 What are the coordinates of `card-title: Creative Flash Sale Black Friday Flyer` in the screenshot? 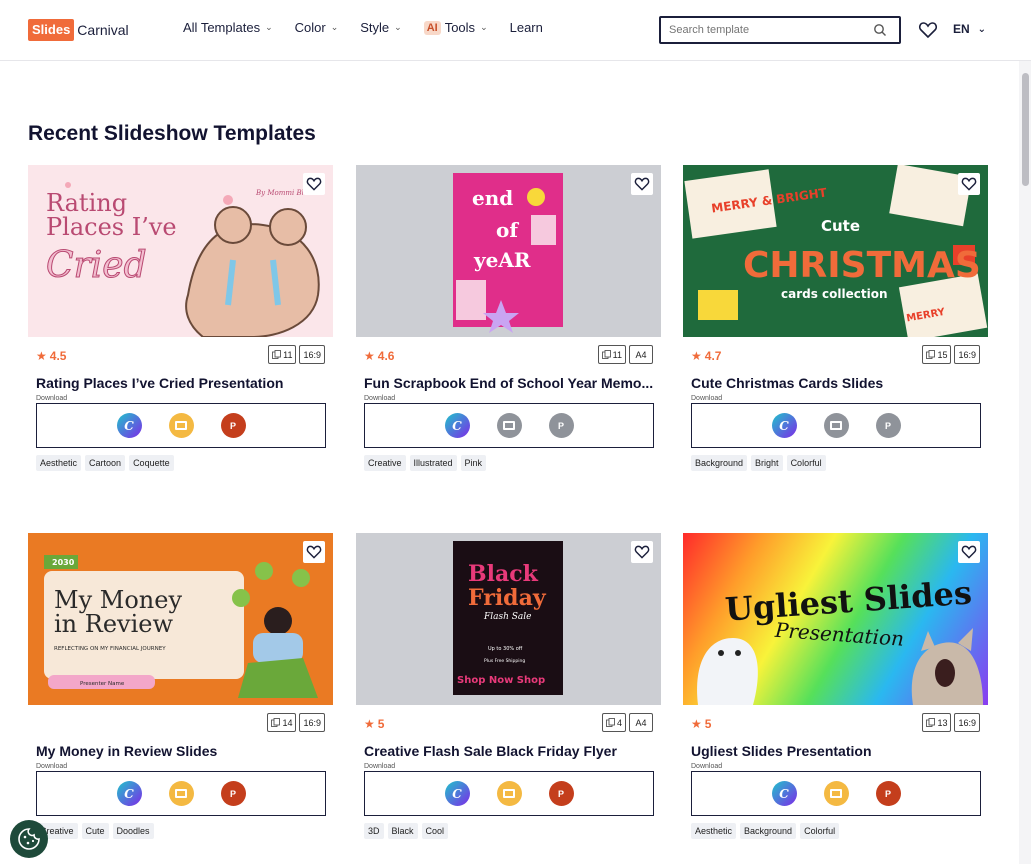 It's located at (509, 751).